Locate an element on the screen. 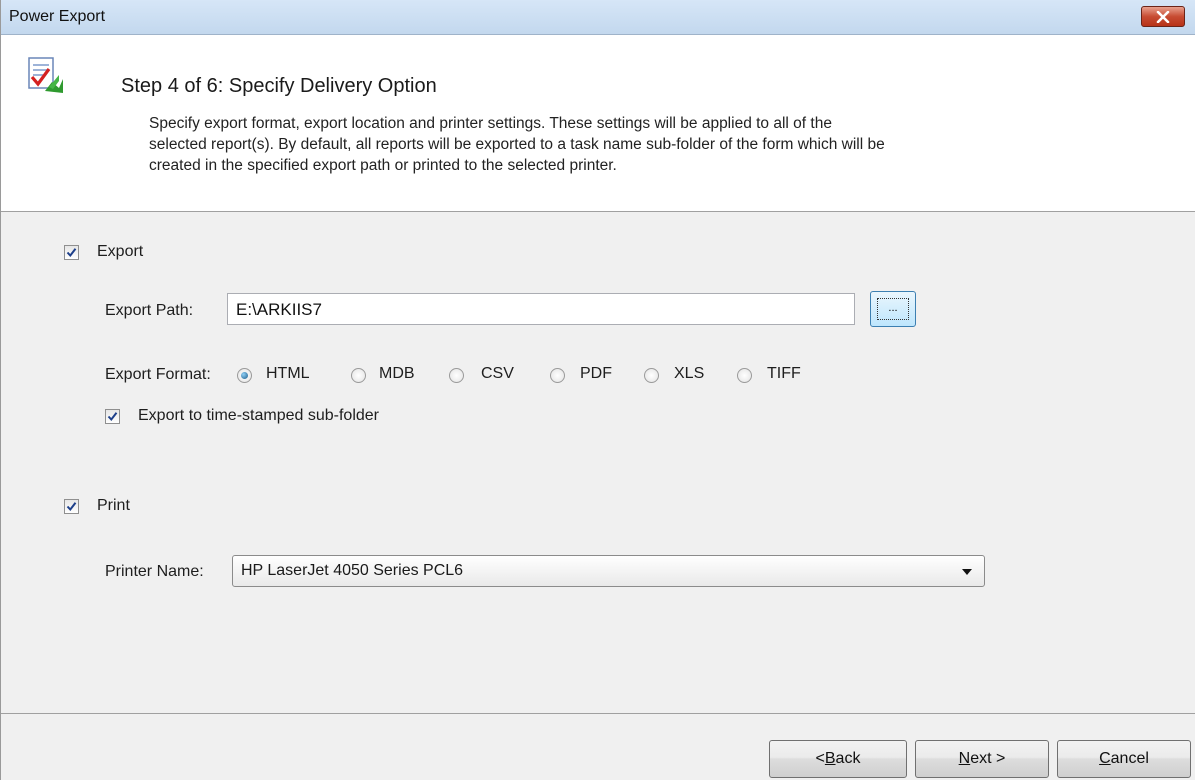  cancel-button-label: Cancel is located at coordinates (1124, 758).